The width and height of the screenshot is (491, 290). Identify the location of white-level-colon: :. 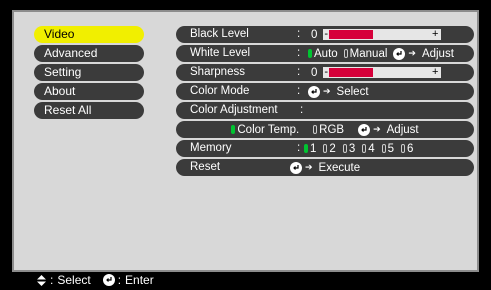
(299, 53).